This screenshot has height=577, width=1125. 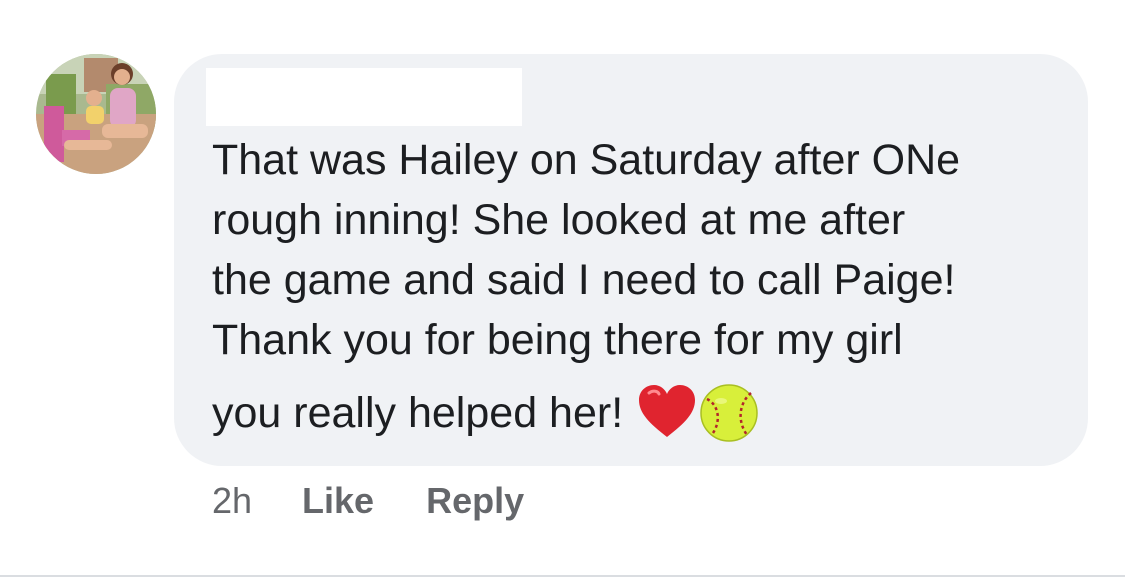 What do you see at coordinates (729, 413) in the screenshot?
I see `softball-icon` at bounding box center [729, 413].